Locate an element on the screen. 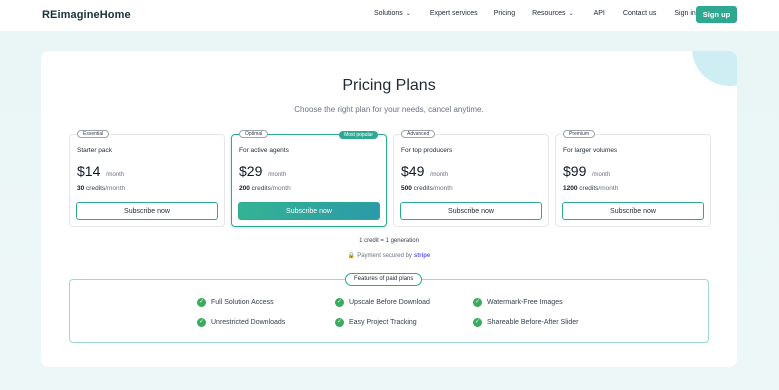 The height and width of the screenshot is (390, 779). plan-credits: 500 credits/month is located at coordinates (427, 188).